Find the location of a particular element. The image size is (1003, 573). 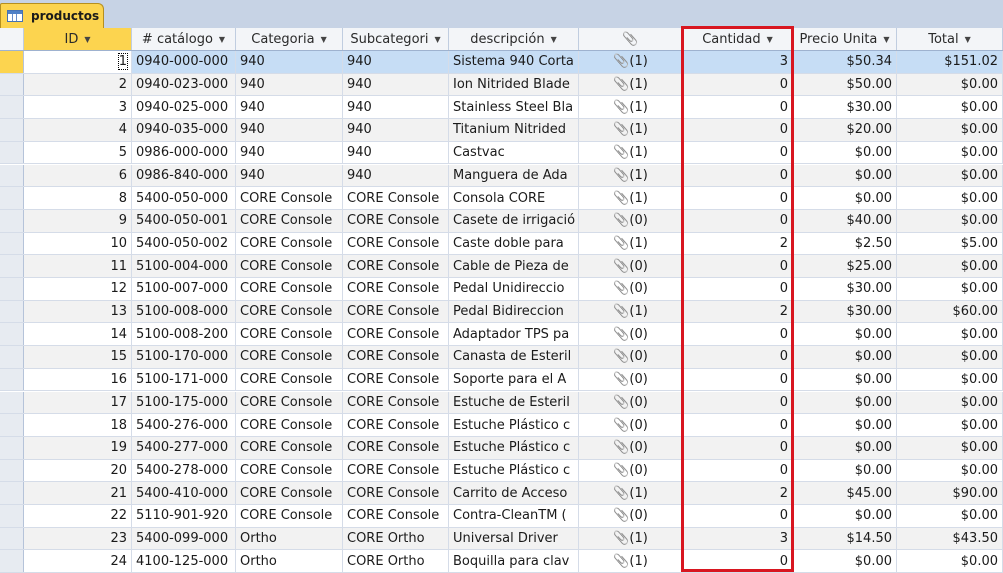

cell-catalogo: 5400-278-000 is located at coordinates (184, 470).